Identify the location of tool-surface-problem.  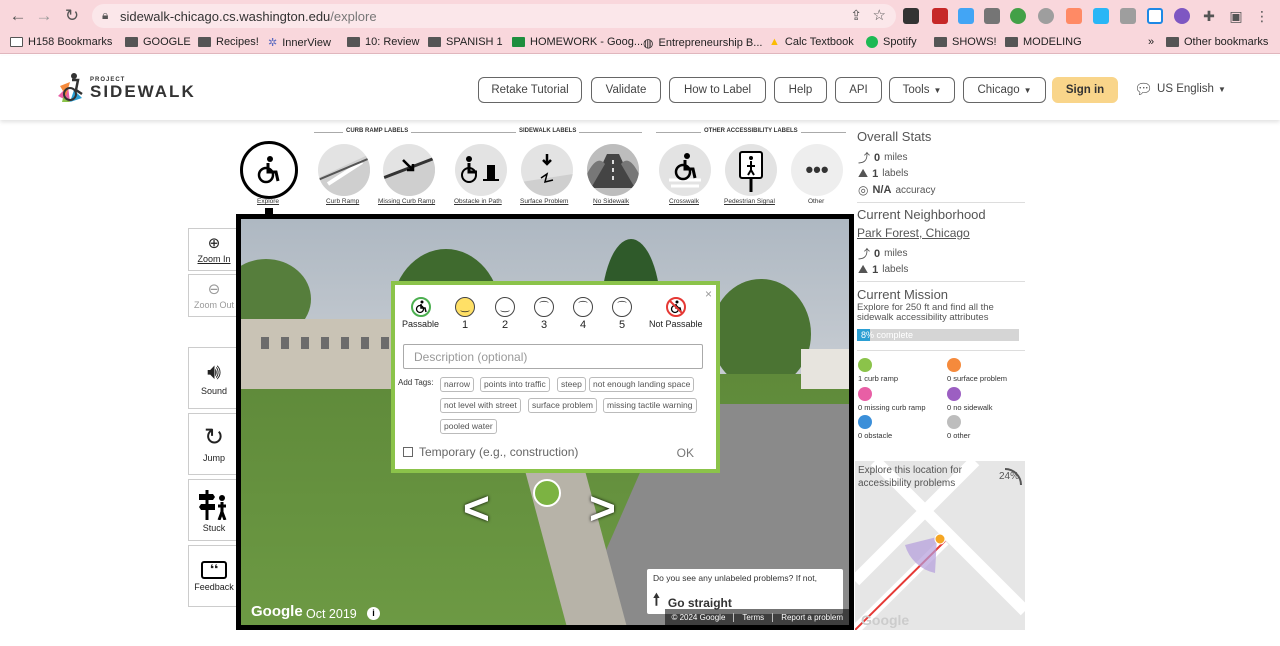
(547, 170).